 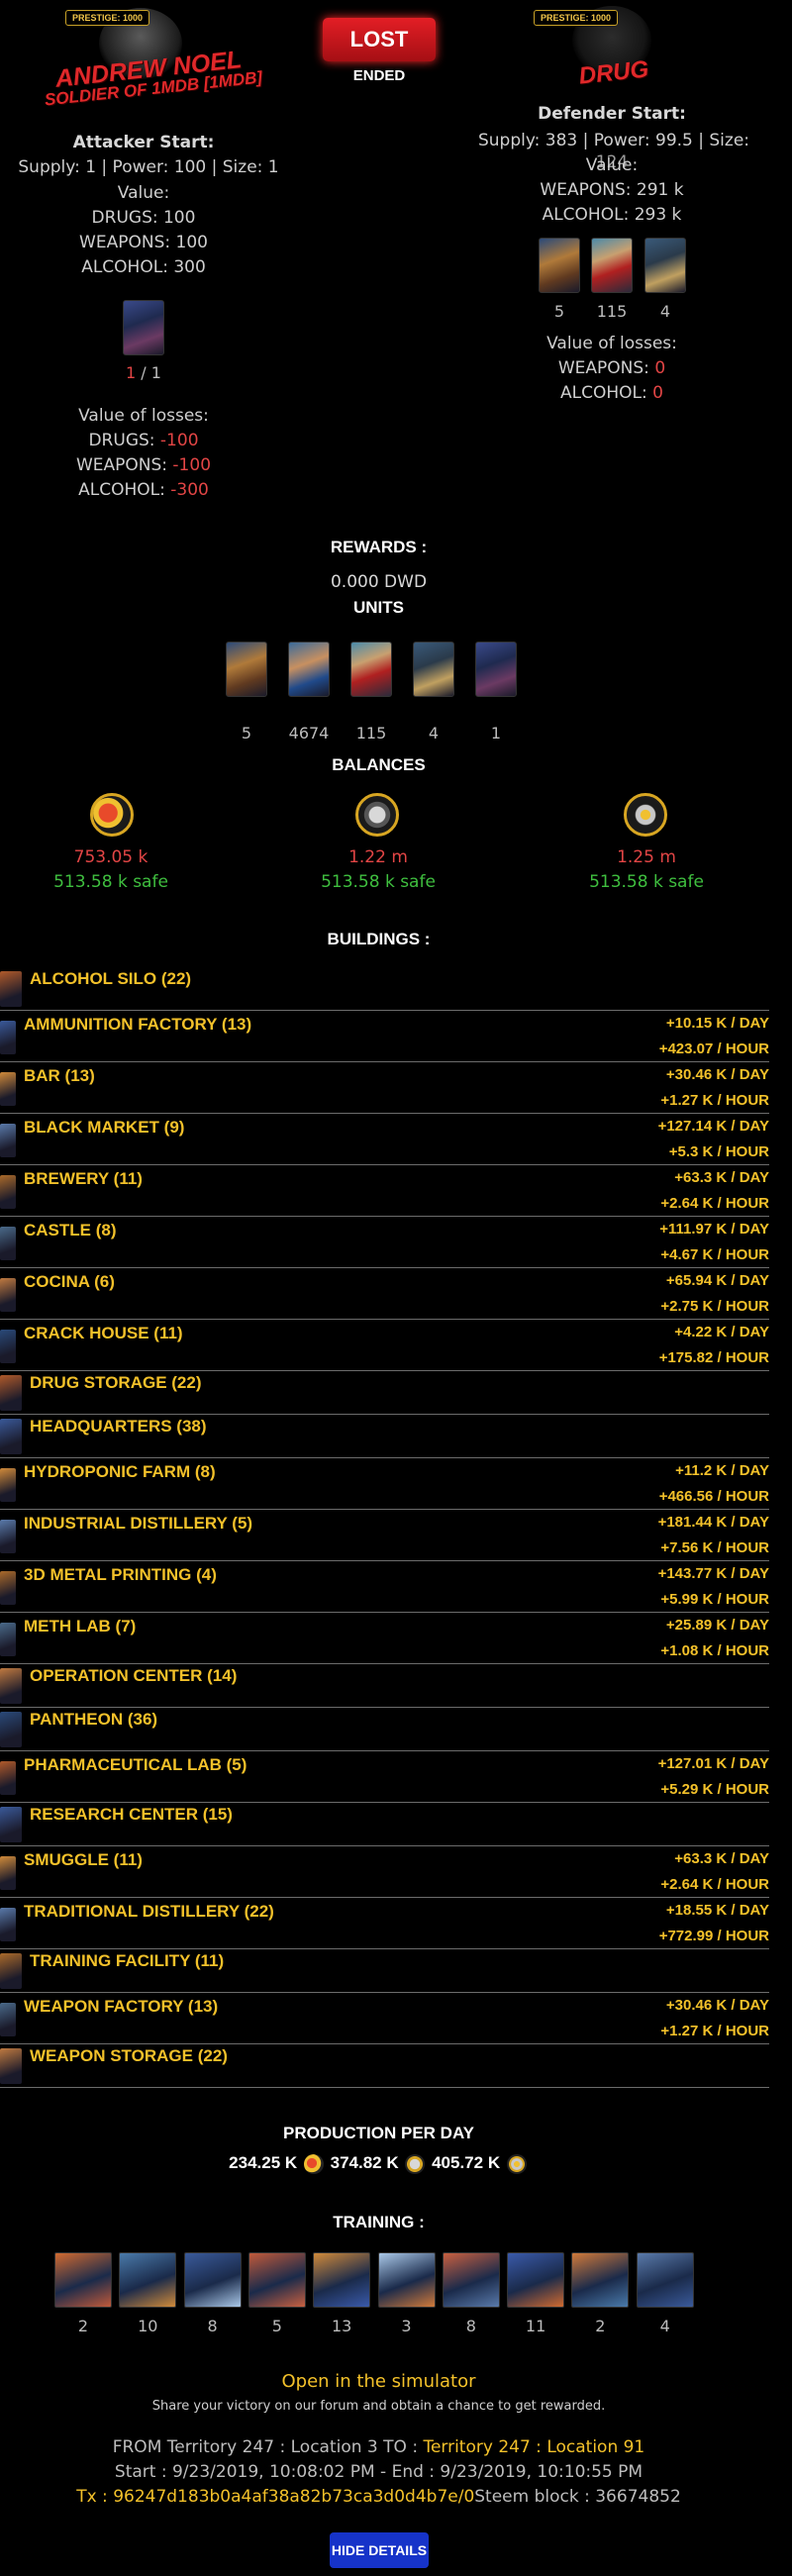 What do you see at coordinates (714, 1294) in the screenshot?
I see `building-production: +65.94 K / DAY +2.75 K / HOUR` at bounding box center [714, 1294].